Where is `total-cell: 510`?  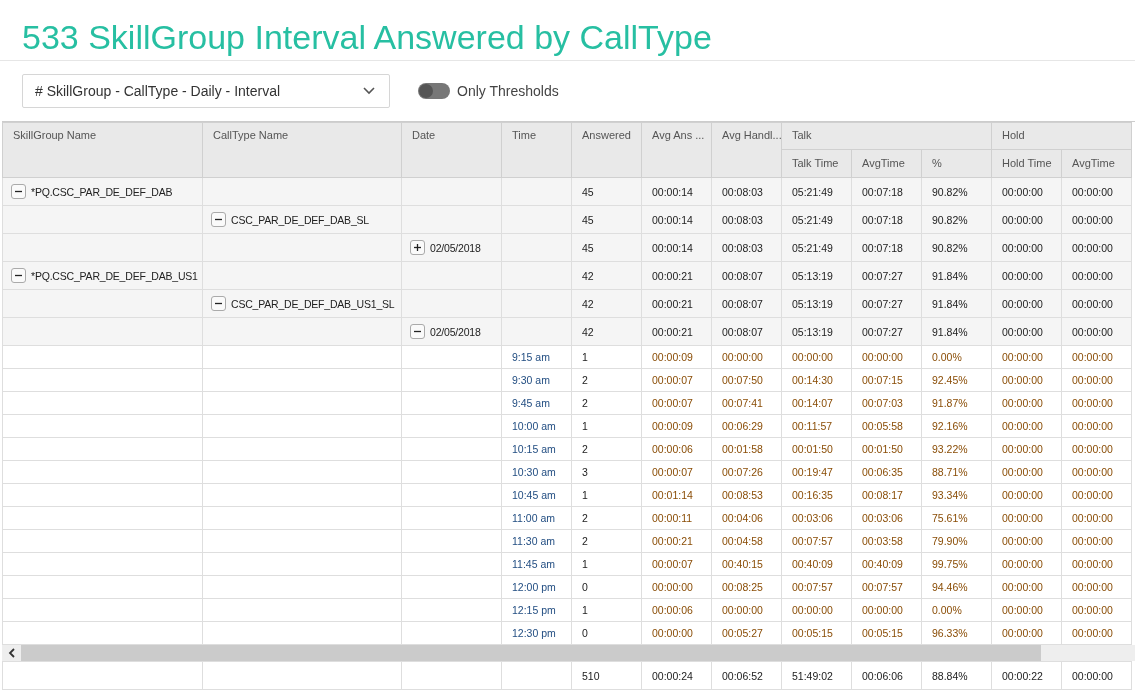 total-cell: 510 is located at coordinates (606, 675).